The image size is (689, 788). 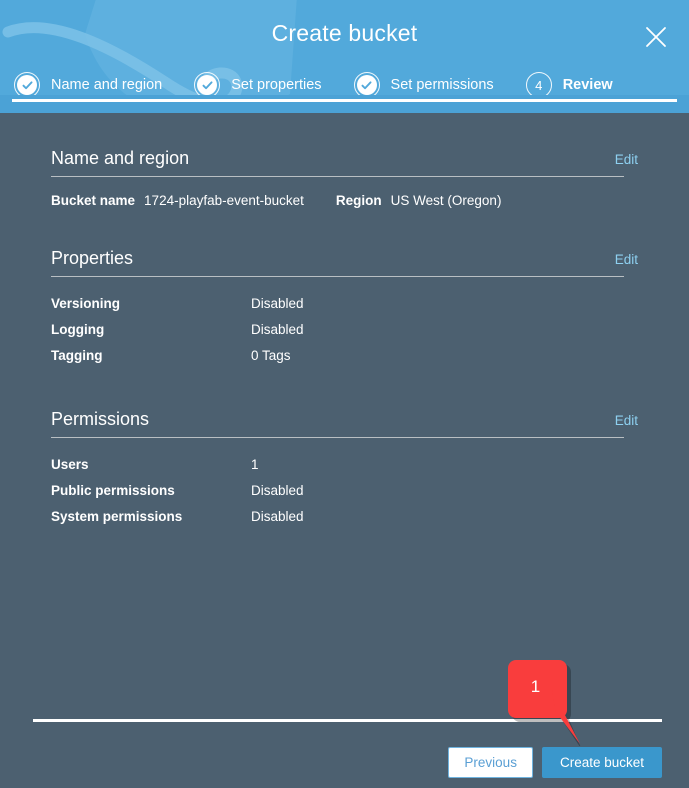 I want to click on annotation-number: 1, so click(x=535, y=686).